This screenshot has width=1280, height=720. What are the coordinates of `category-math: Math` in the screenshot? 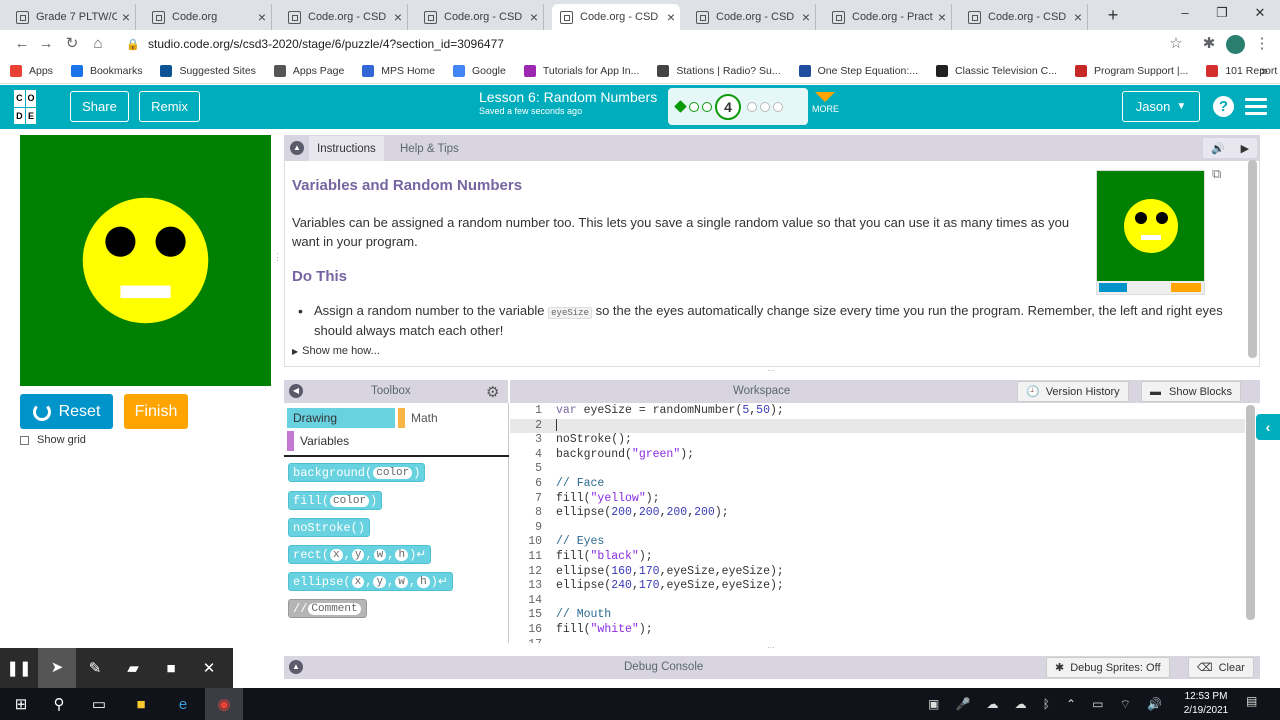 It's located at (452, 418).